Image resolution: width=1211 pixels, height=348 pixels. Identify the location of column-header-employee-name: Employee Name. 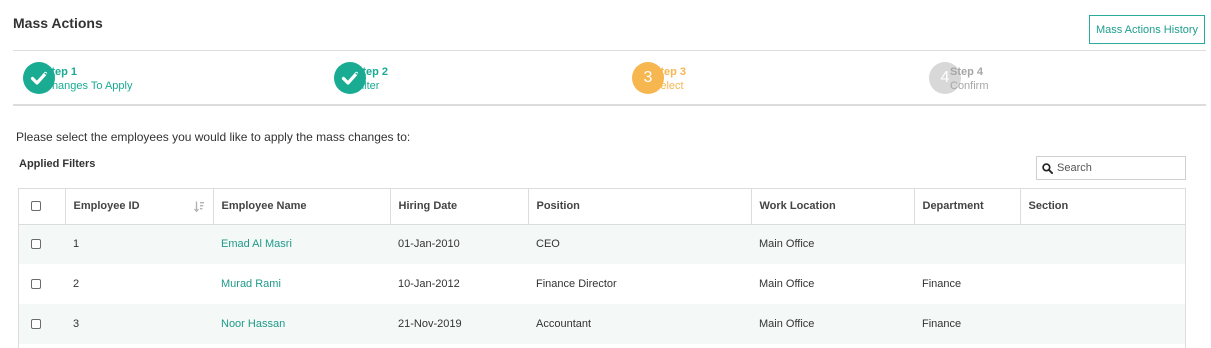
(302, 207).